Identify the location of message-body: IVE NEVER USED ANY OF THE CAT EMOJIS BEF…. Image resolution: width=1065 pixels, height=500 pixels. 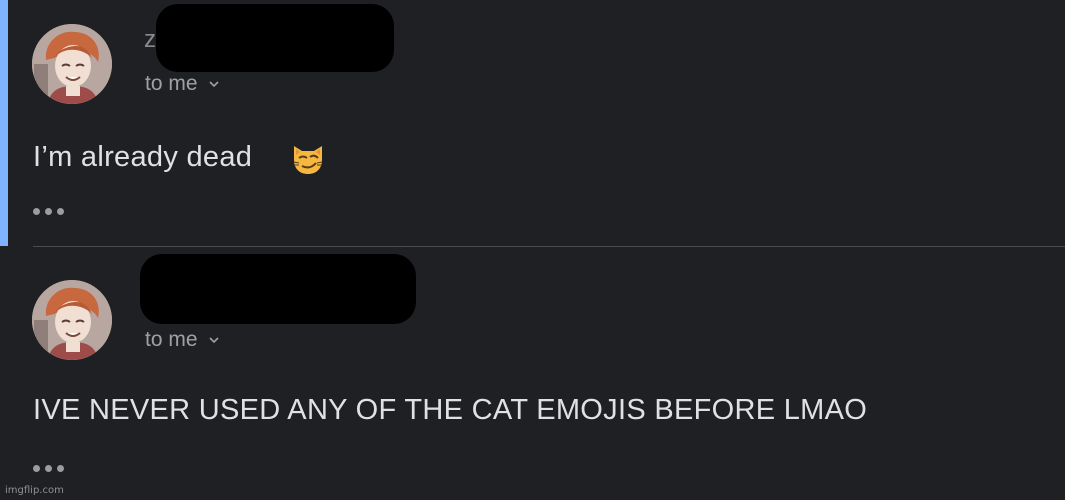
(450, 410).